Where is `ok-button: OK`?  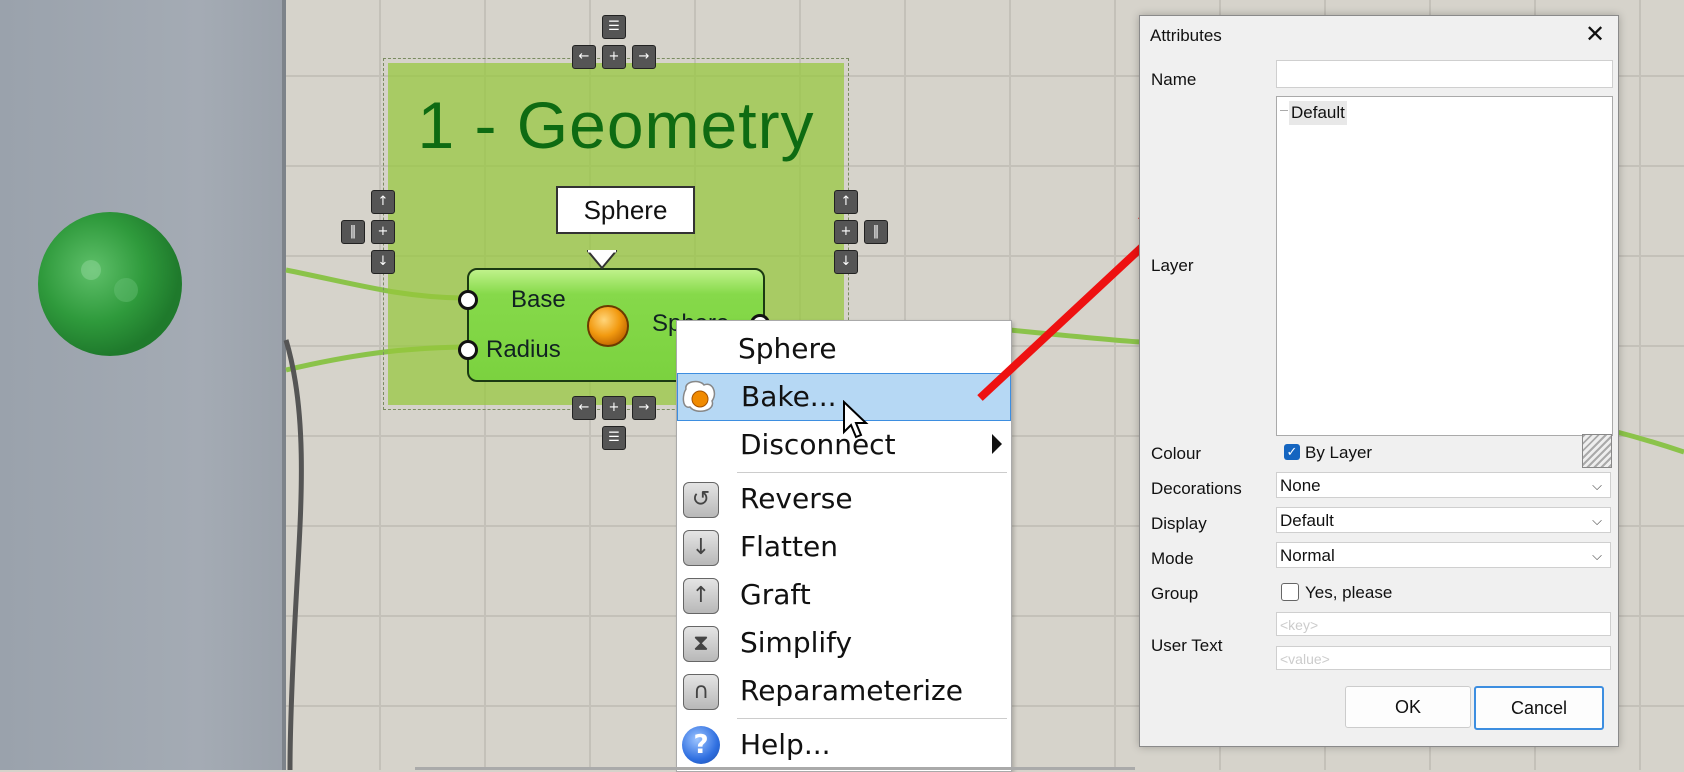 ok-button: OK is located at coordinates (1408, 707).